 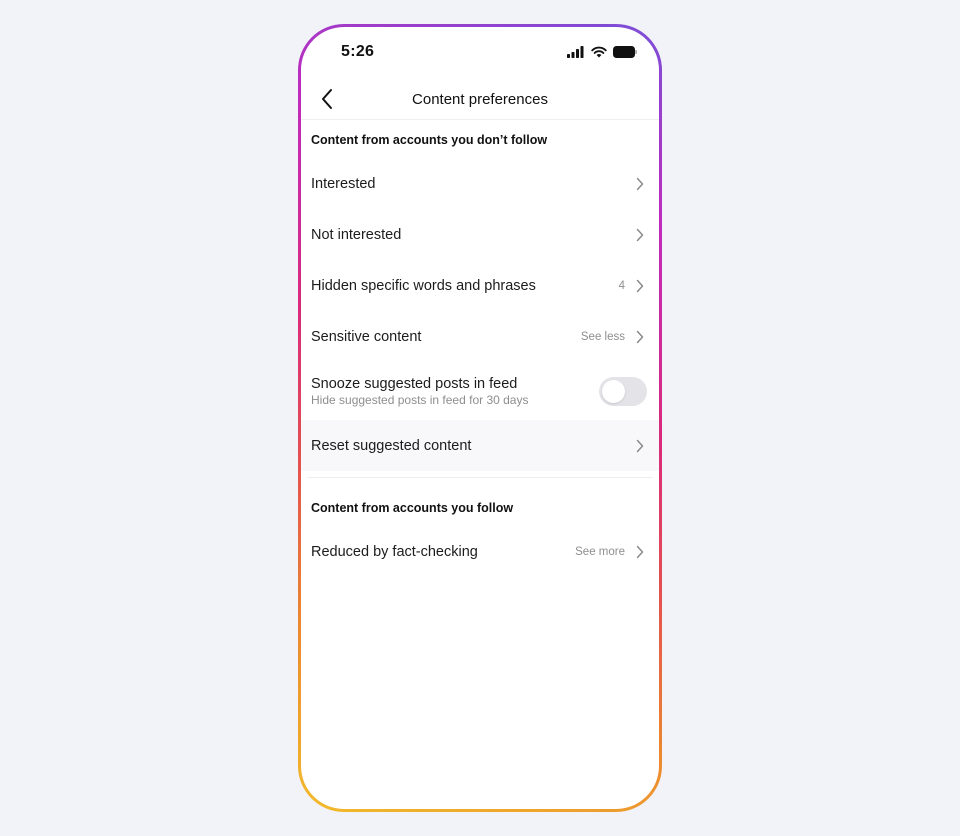 What do you see at coordinates (480, 336) in the screenshot?
I see `row-sensitive-content: Sensitive content See less` at bounding box center [480, 336].